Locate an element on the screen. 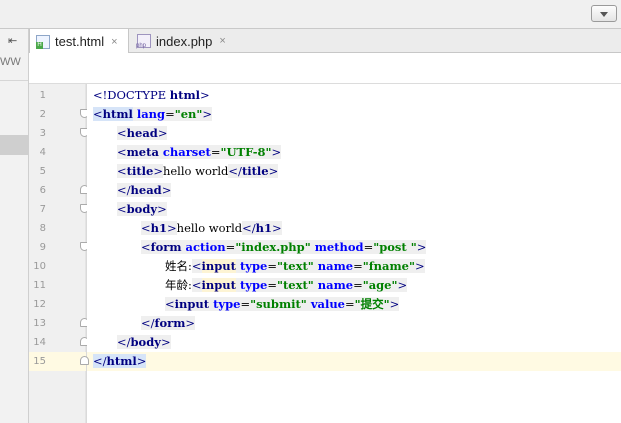 Image resolution: width=621 pixels, height=423 pixels. tag-name: meta is located at coordinates (142, 152).